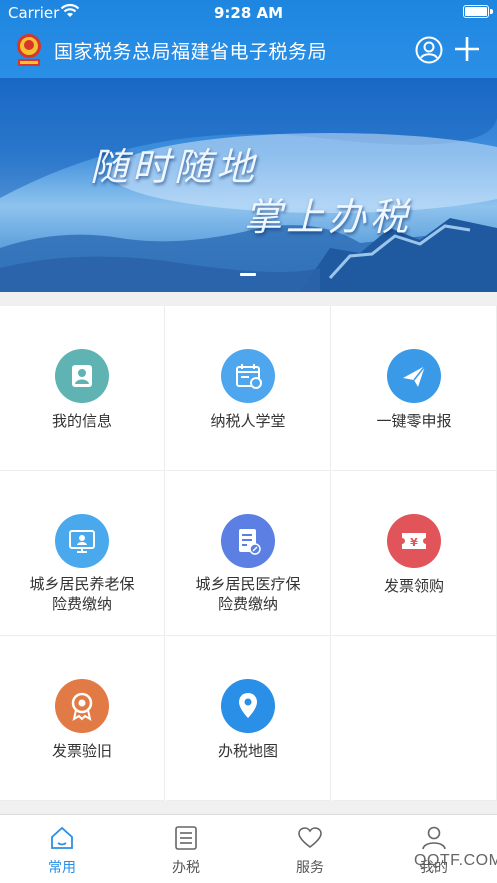  I want to click on grid-item-pension-insurance: 城乡居民养老保 险费缴纳, so click(82, 553).